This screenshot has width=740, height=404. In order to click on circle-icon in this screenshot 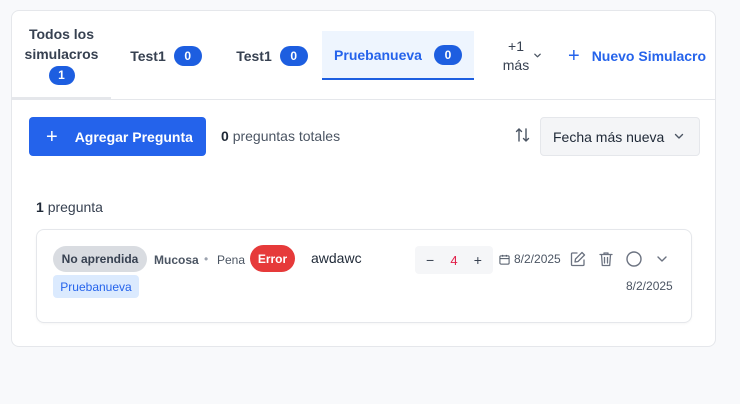, I will do `click(634, 259)`.